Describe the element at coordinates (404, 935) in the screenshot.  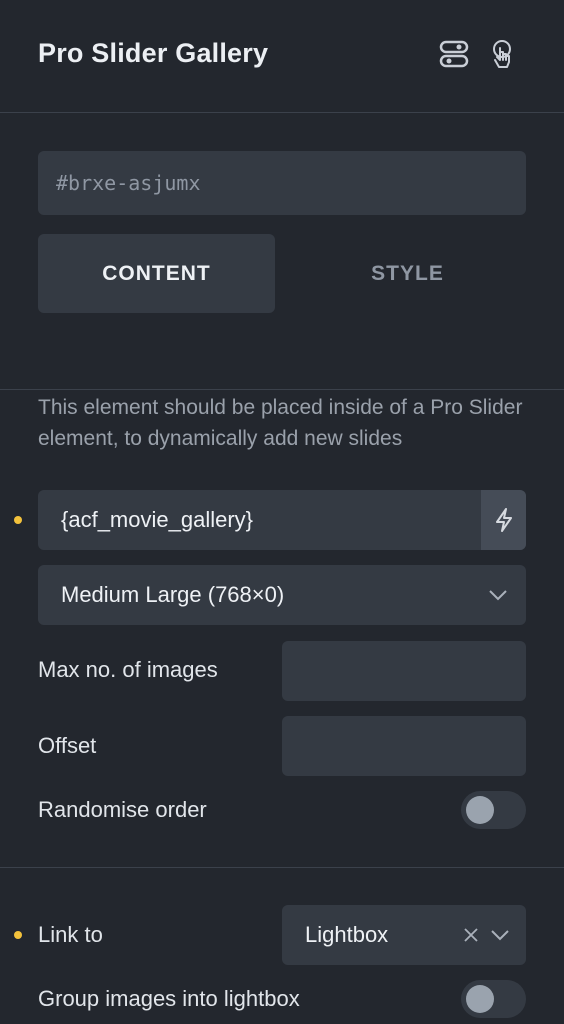
I see `link-to-select: Lightbox` at that location.